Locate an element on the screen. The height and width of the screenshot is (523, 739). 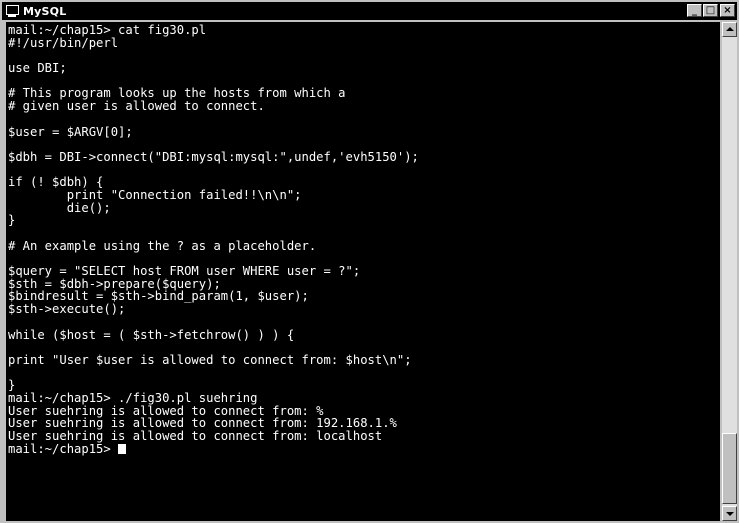
scroll-down-button is located at coordinates (729, 513).